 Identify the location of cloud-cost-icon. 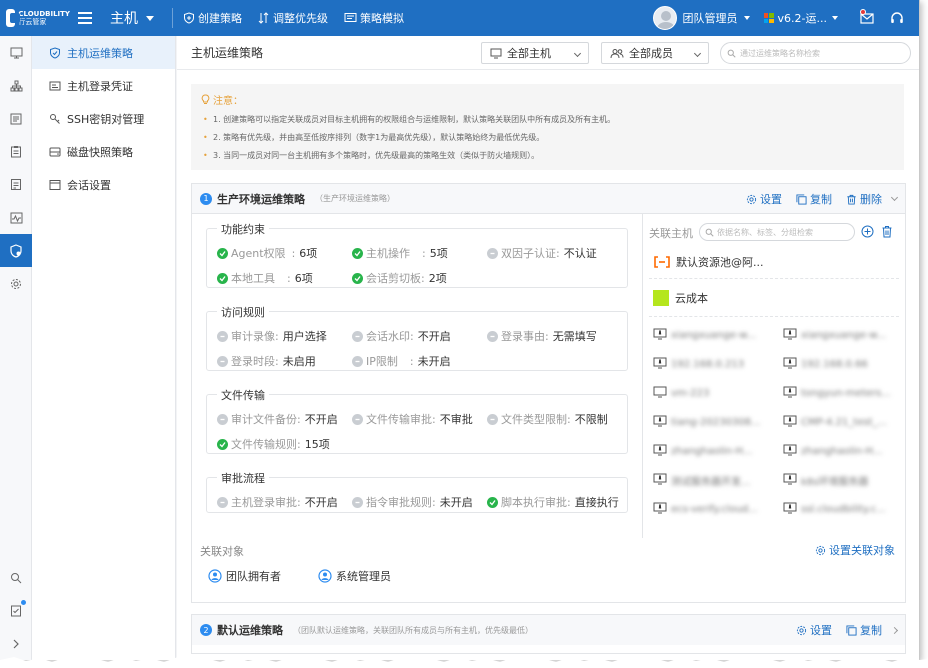
(661, 298).